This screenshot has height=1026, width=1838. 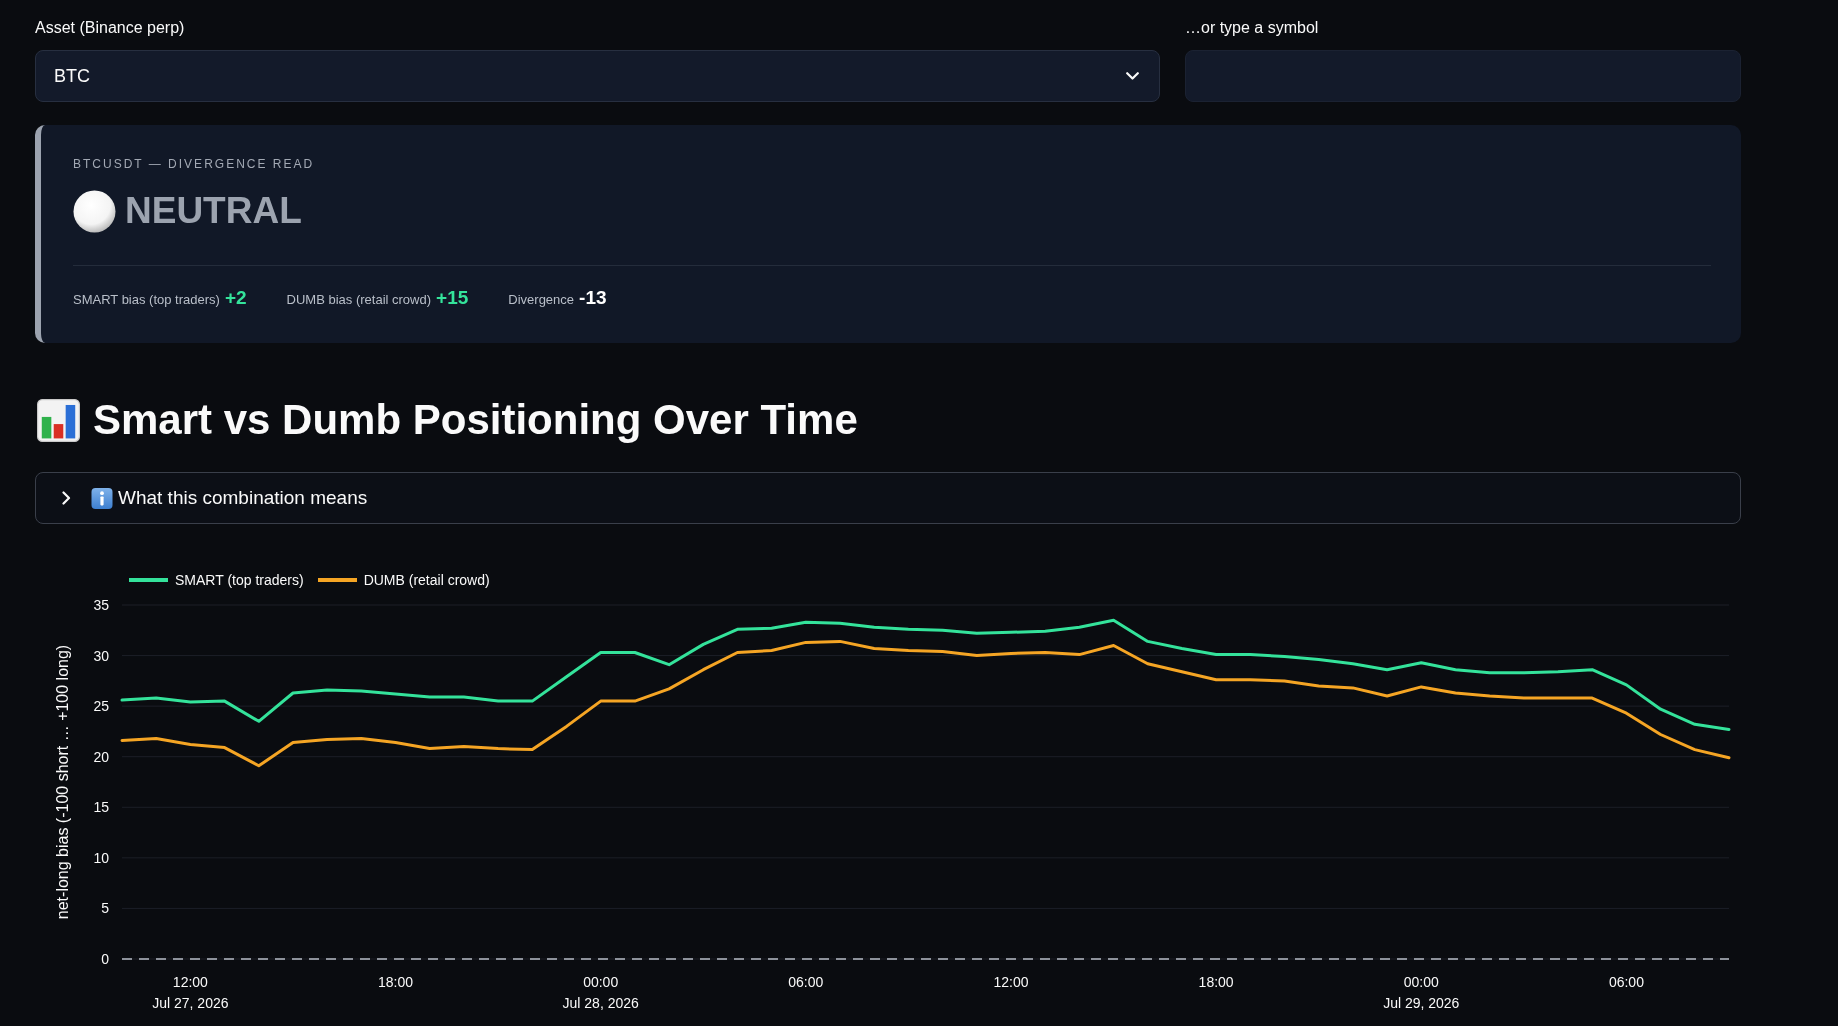 I want to click on y-tick-label: 25, so click(x=101, y=706).